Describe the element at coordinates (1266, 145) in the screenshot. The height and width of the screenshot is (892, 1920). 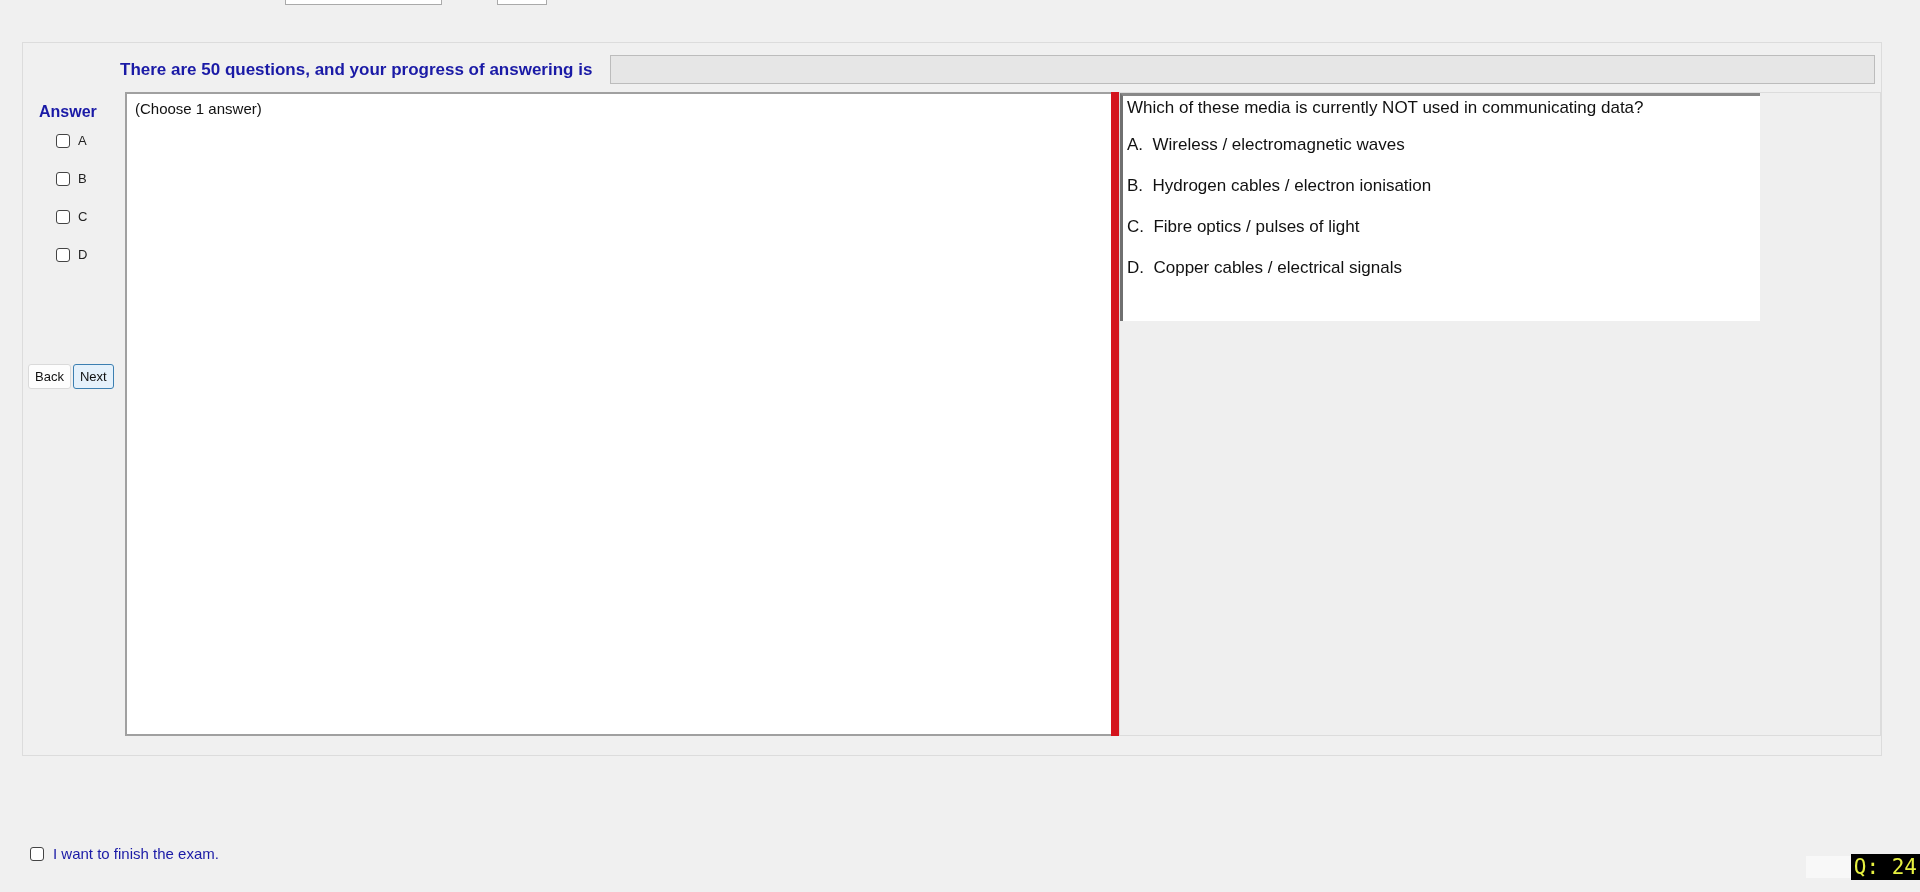
I see `choice-text: A. Wireless / electromagnetic waves` at that location.